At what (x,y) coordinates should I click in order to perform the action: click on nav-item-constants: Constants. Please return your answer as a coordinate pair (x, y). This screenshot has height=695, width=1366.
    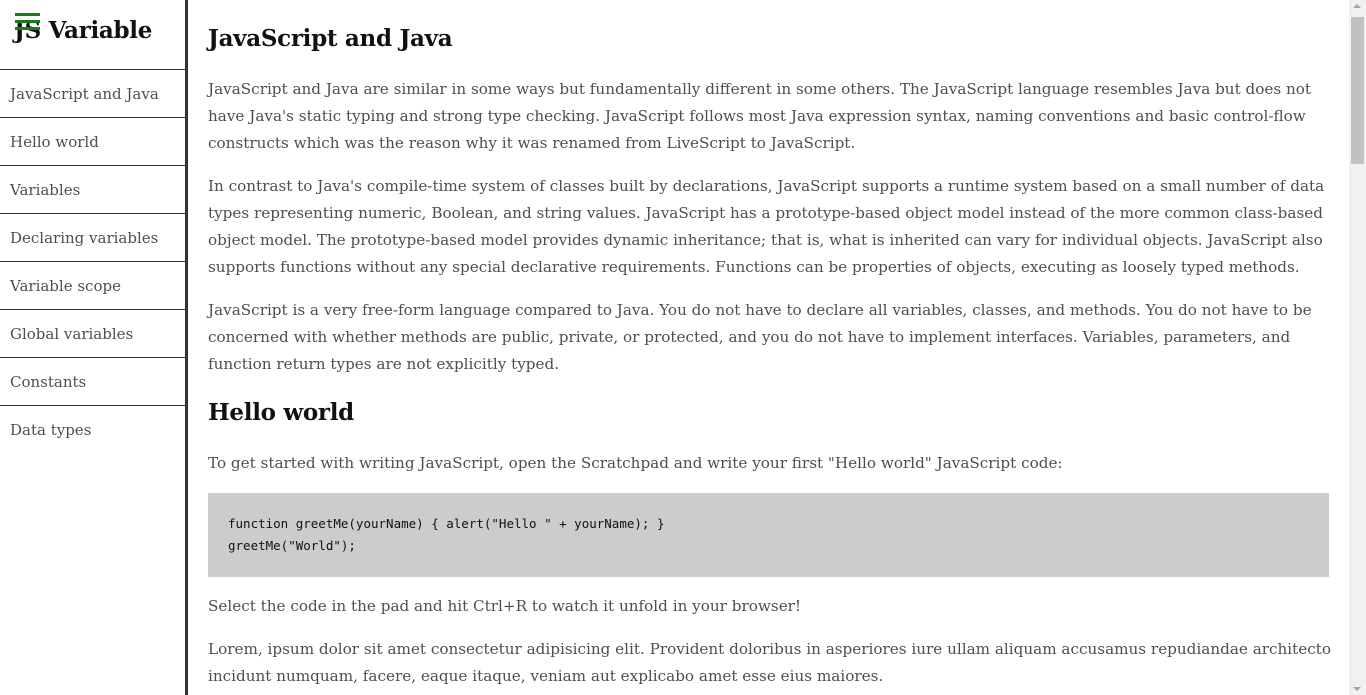
    Looking at the image, I should click on (92, 382).